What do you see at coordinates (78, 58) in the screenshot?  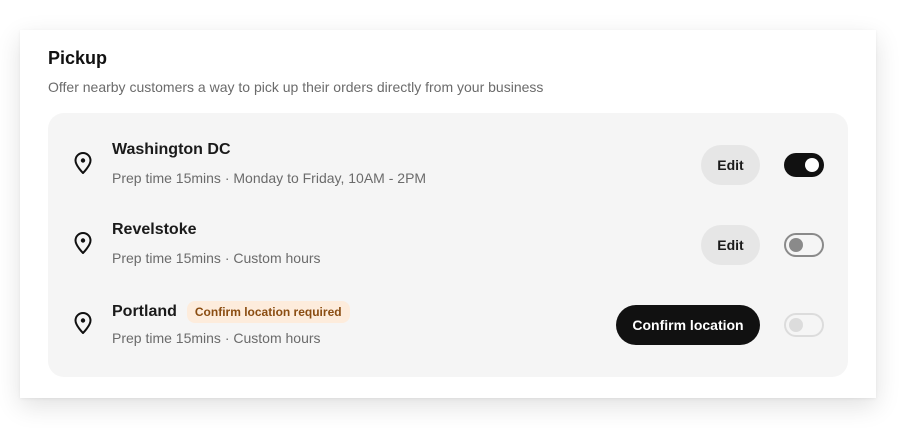 I see `section-title: Pickup` at bounding box center [78, 58].